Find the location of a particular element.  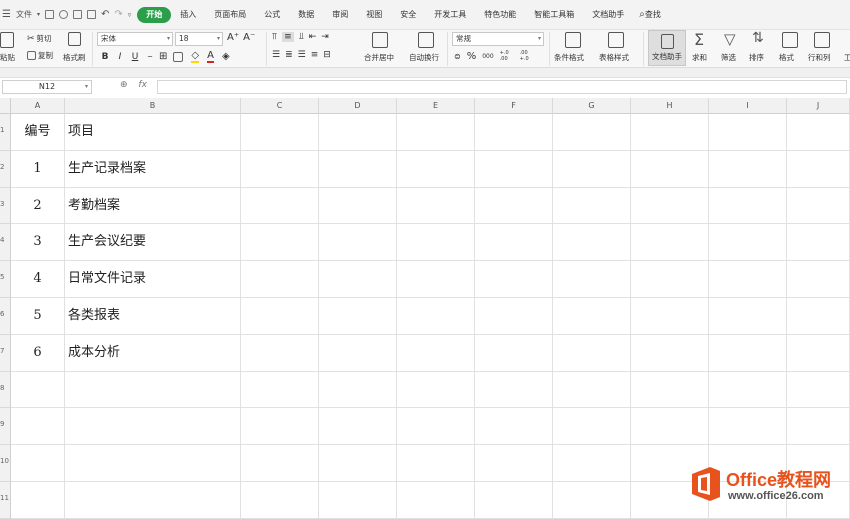

cell-h8 is located at coordinates (670, 390).